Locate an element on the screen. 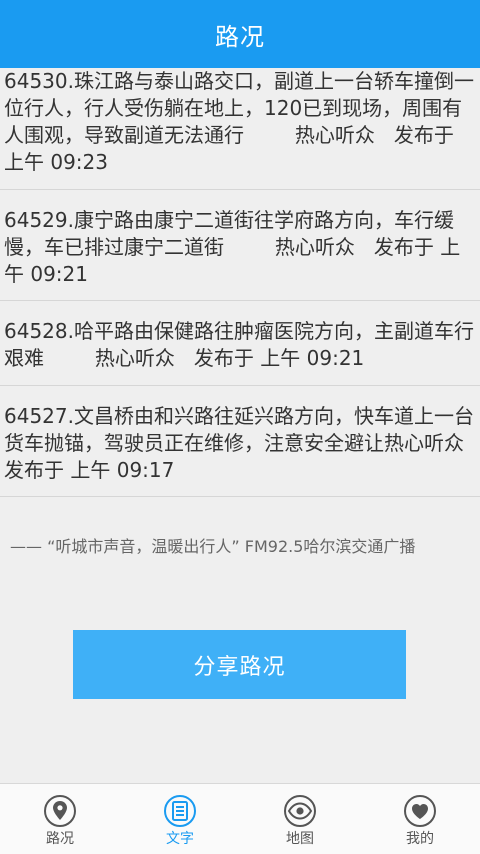  tab-label: 地图 is located at coordinates (300, 839).